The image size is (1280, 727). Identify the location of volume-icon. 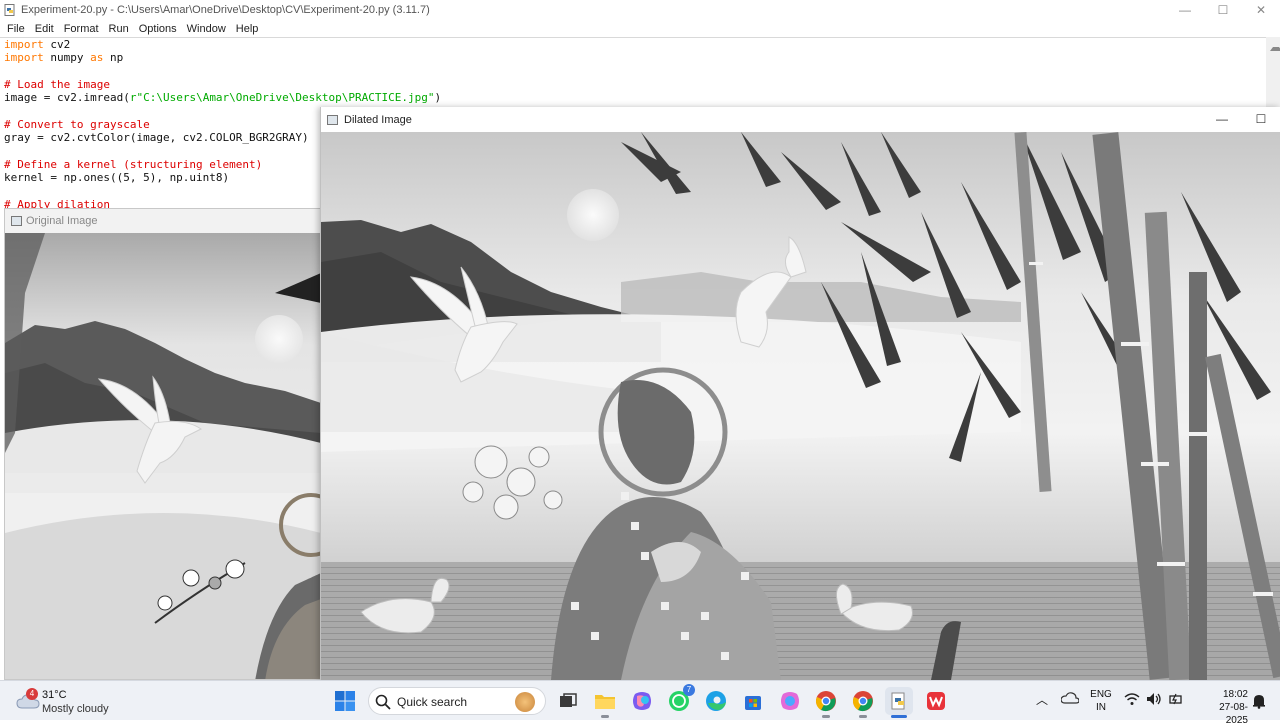
(1154, 699).